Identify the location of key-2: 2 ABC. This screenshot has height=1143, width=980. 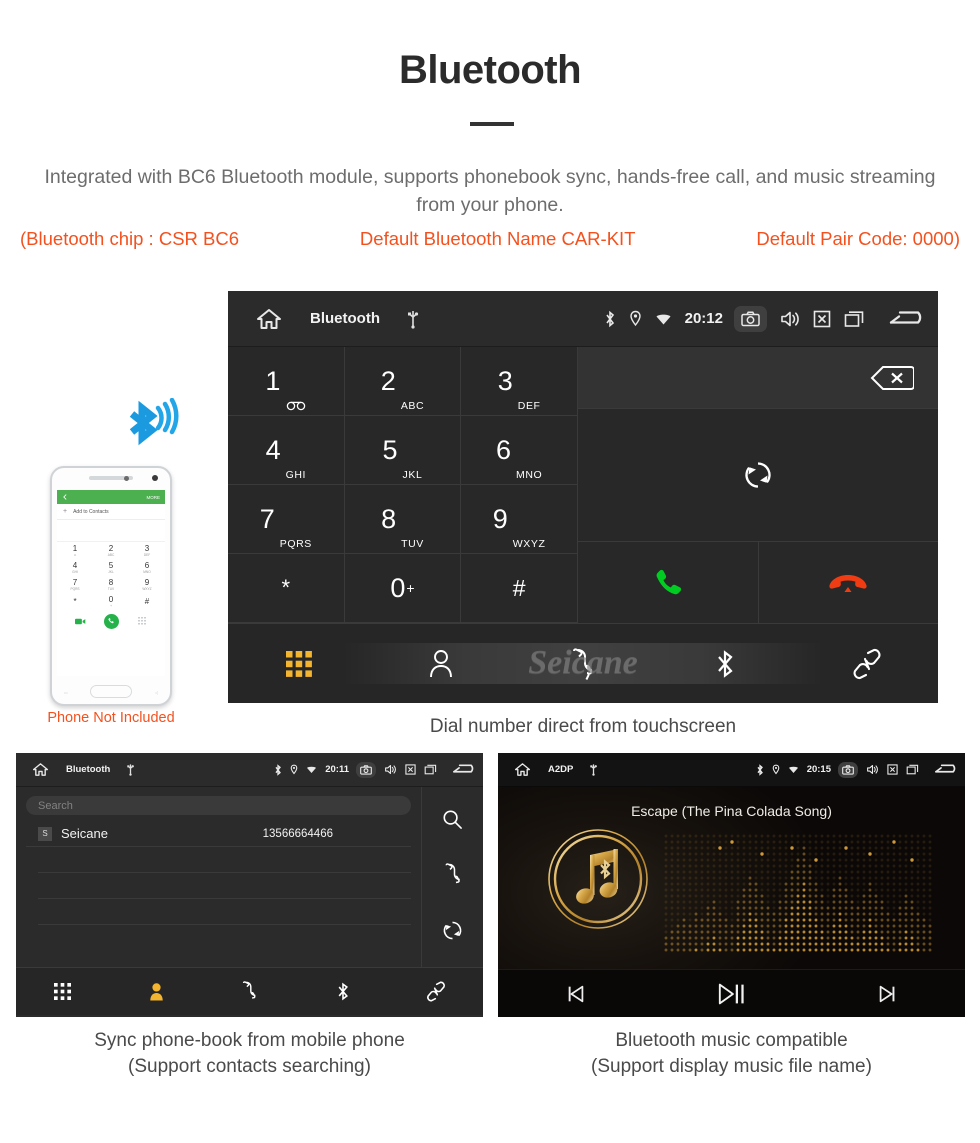
(403, 381).